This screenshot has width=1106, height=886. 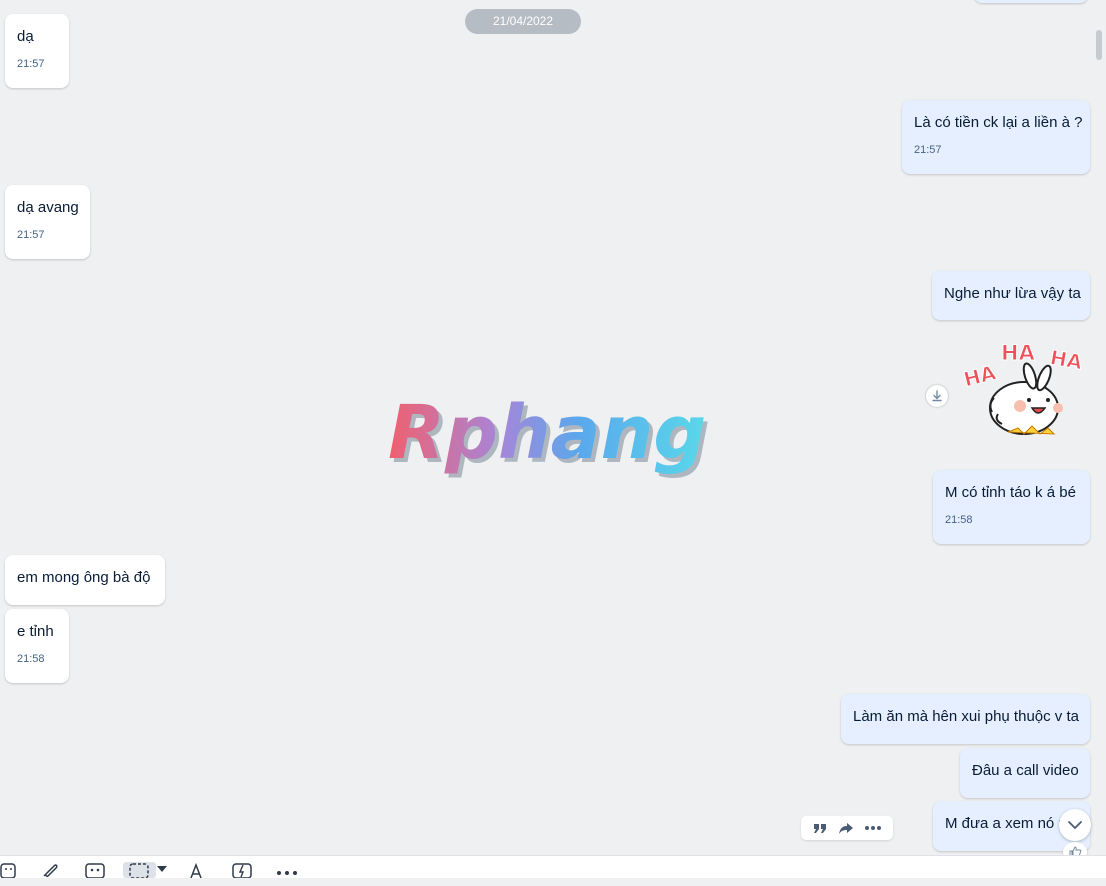 I want to click on message-outgoing: M có tỉnh táo k á bé 21:58, so click(x=1011, y=507).